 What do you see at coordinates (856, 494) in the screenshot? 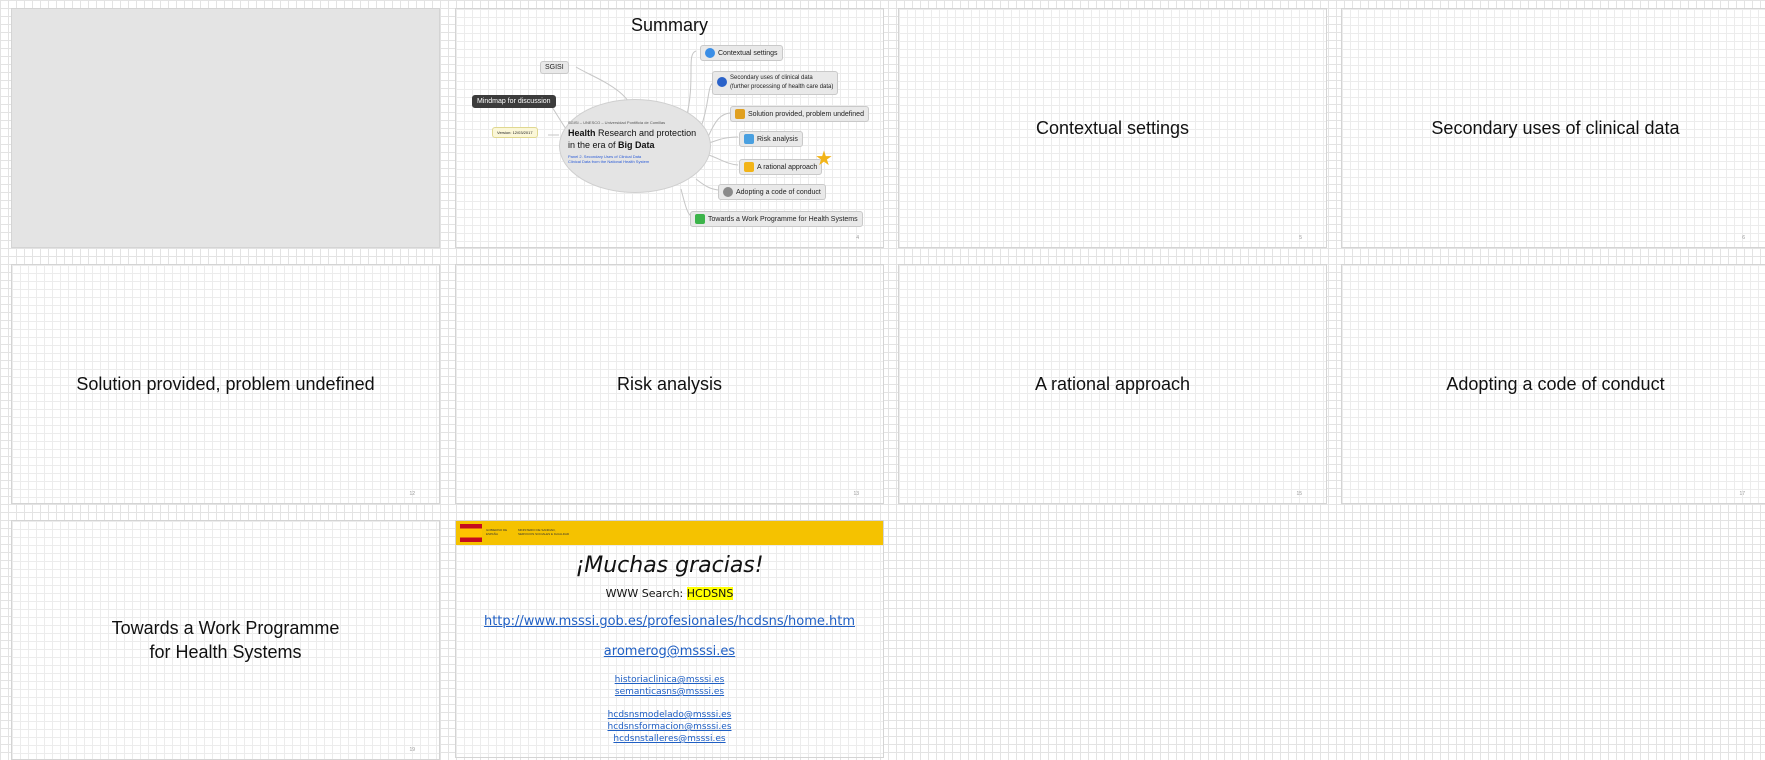
I see `slide-number: 13` at bounding box center [856, 494].